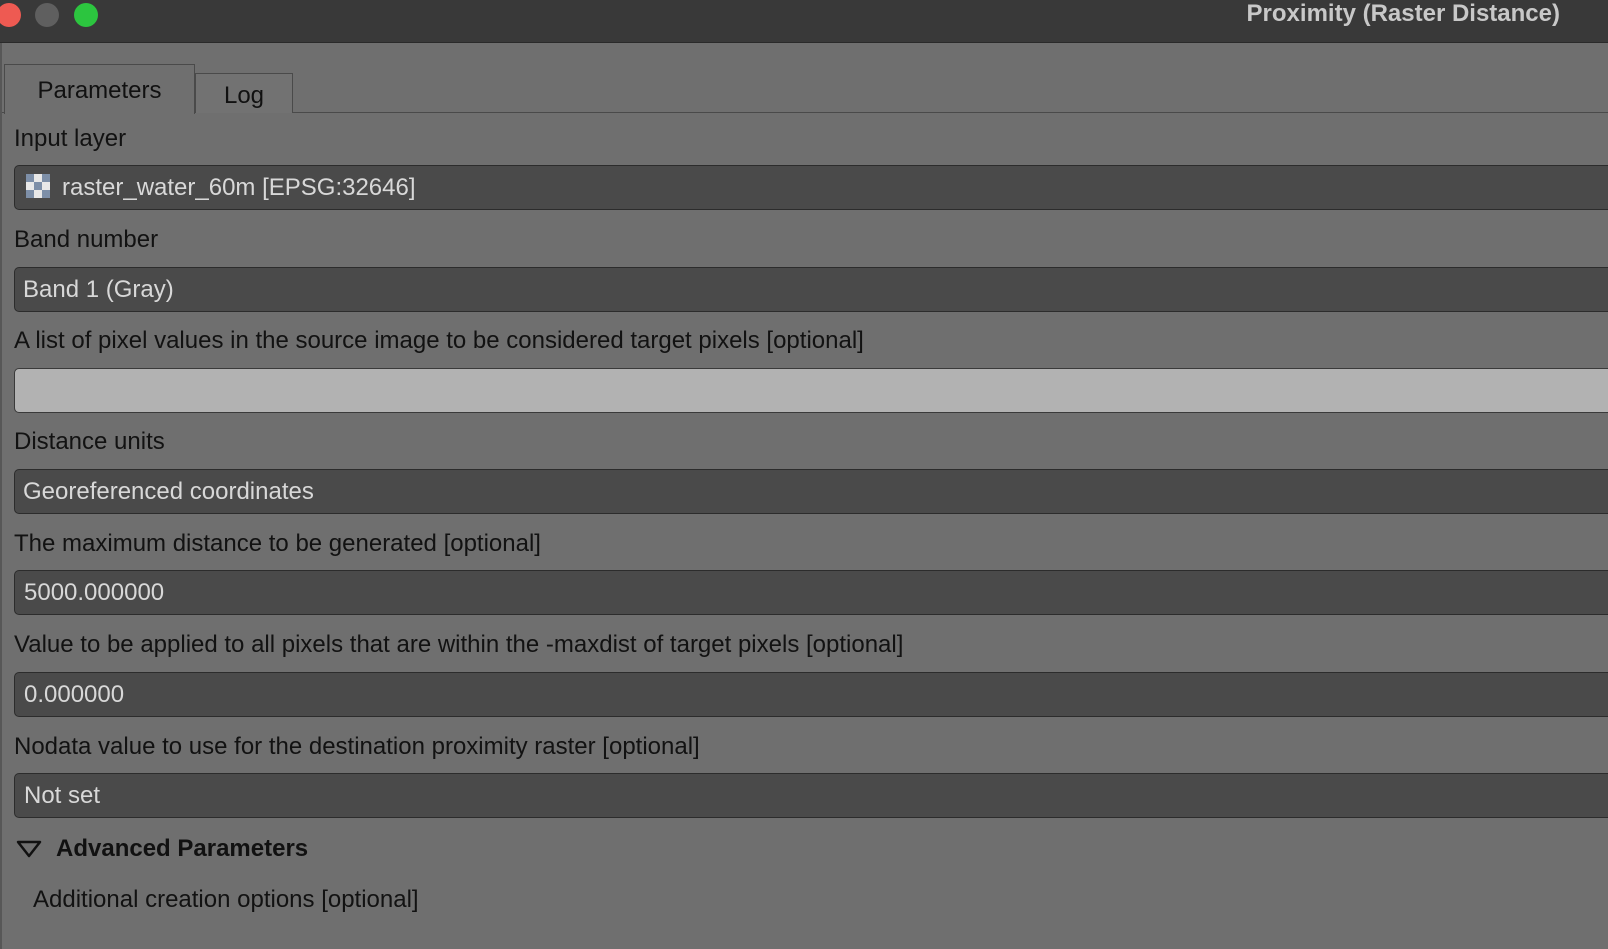 Image resolution: width=1608 pixels, height=949 pixels. I want to click on nodata-spinbox: Not set, so click(811, 795).